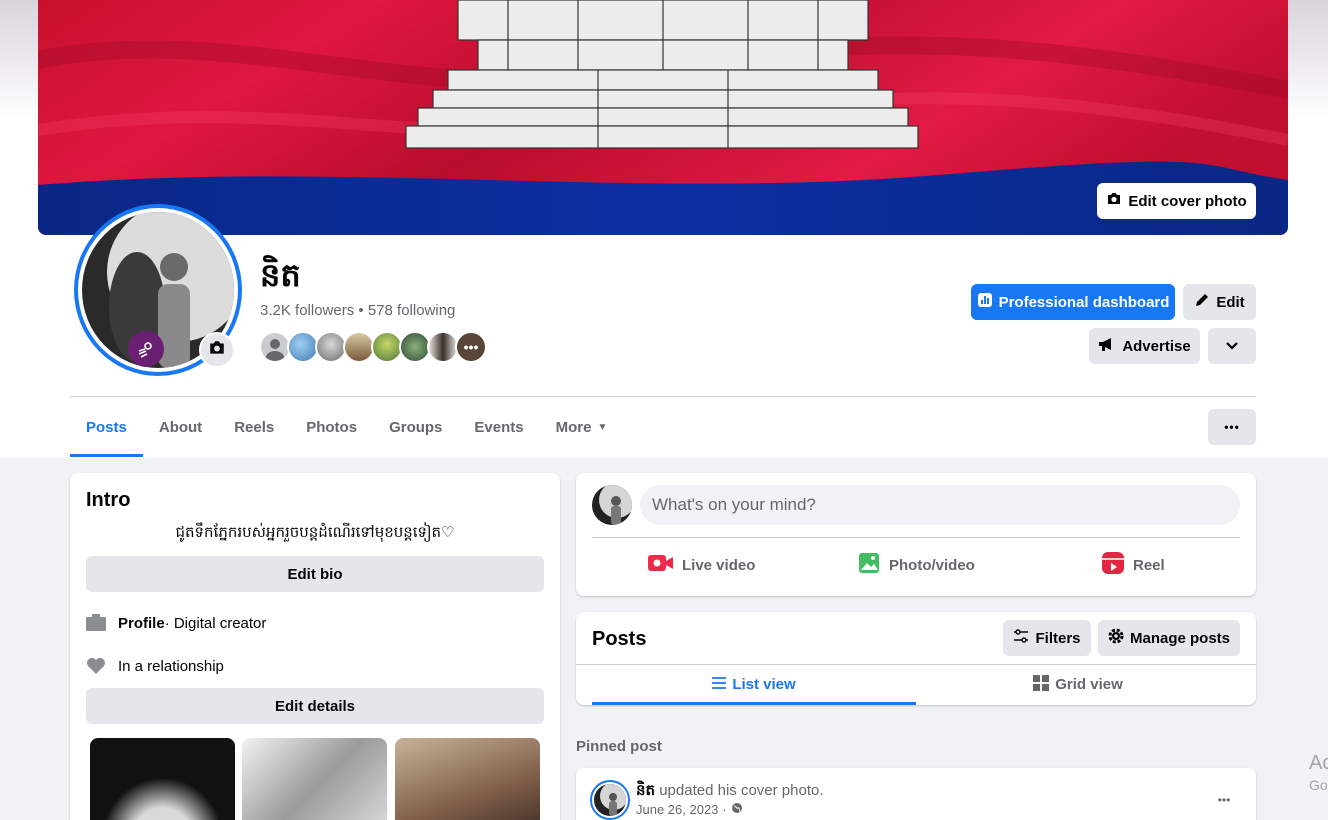 The width and height of the screenshot is (1328, 820). I want to click on tab-photos: Photos, so click(331, 427).